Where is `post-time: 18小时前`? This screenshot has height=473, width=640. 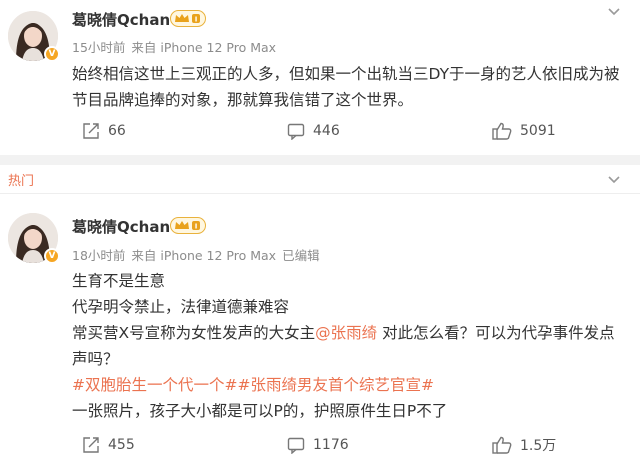
post-time: 18小时前 is located at coordinates (98, 255).